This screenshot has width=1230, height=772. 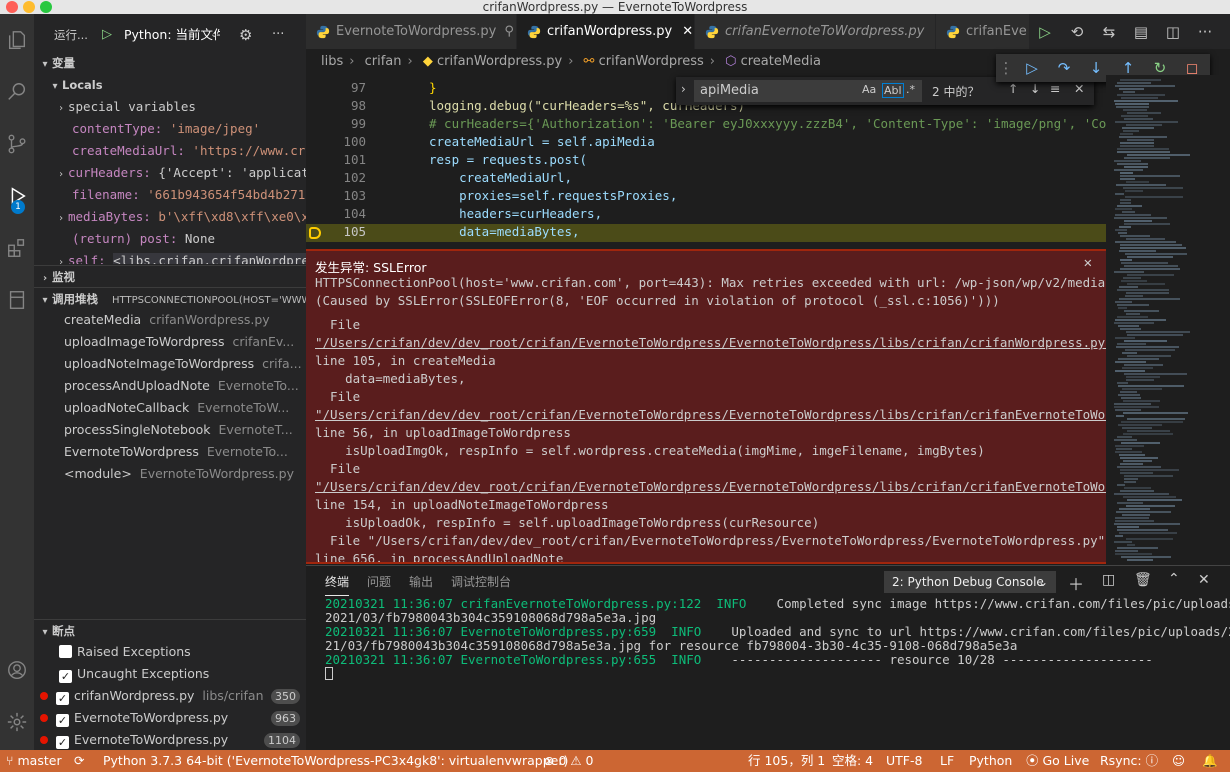 What do you see at coordinates (781, 61) in the screenshot?
I see `breadcrumb-item: createMedia` at bounding box center [781, 61].